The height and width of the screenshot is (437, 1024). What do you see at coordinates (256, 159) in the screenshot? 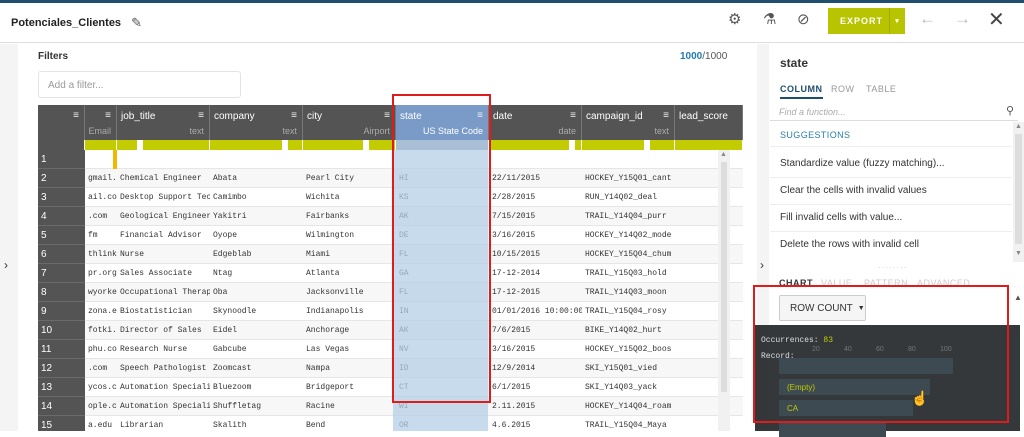
I see `table-cell-company` at bounding box center [256, 159].